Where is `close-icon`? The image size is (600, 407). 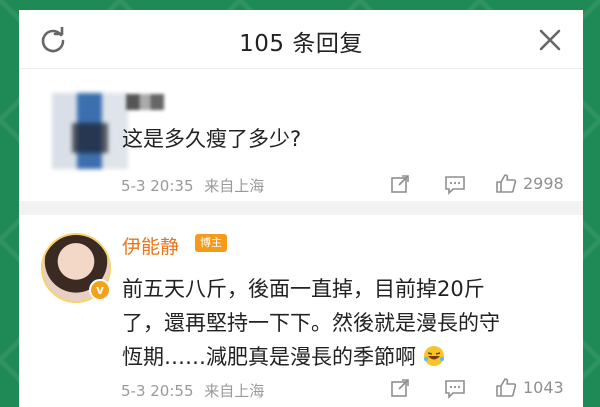
close-icon is located at coordinates (550, 40).